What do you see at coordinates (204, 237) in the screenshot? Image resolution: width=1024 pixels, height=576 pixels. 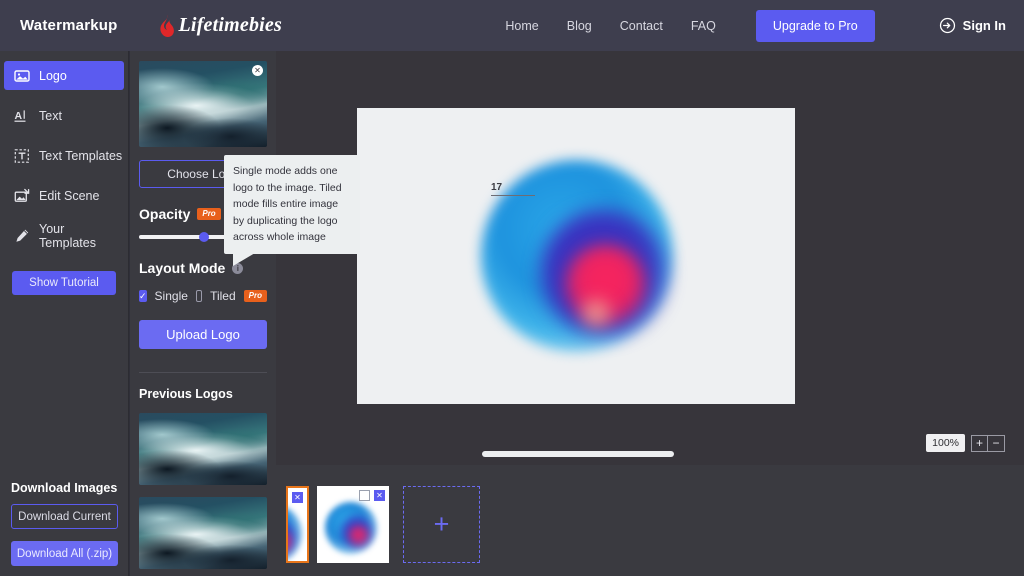 I see `opacity-slider-thumb` at bounding box center [204, 237].